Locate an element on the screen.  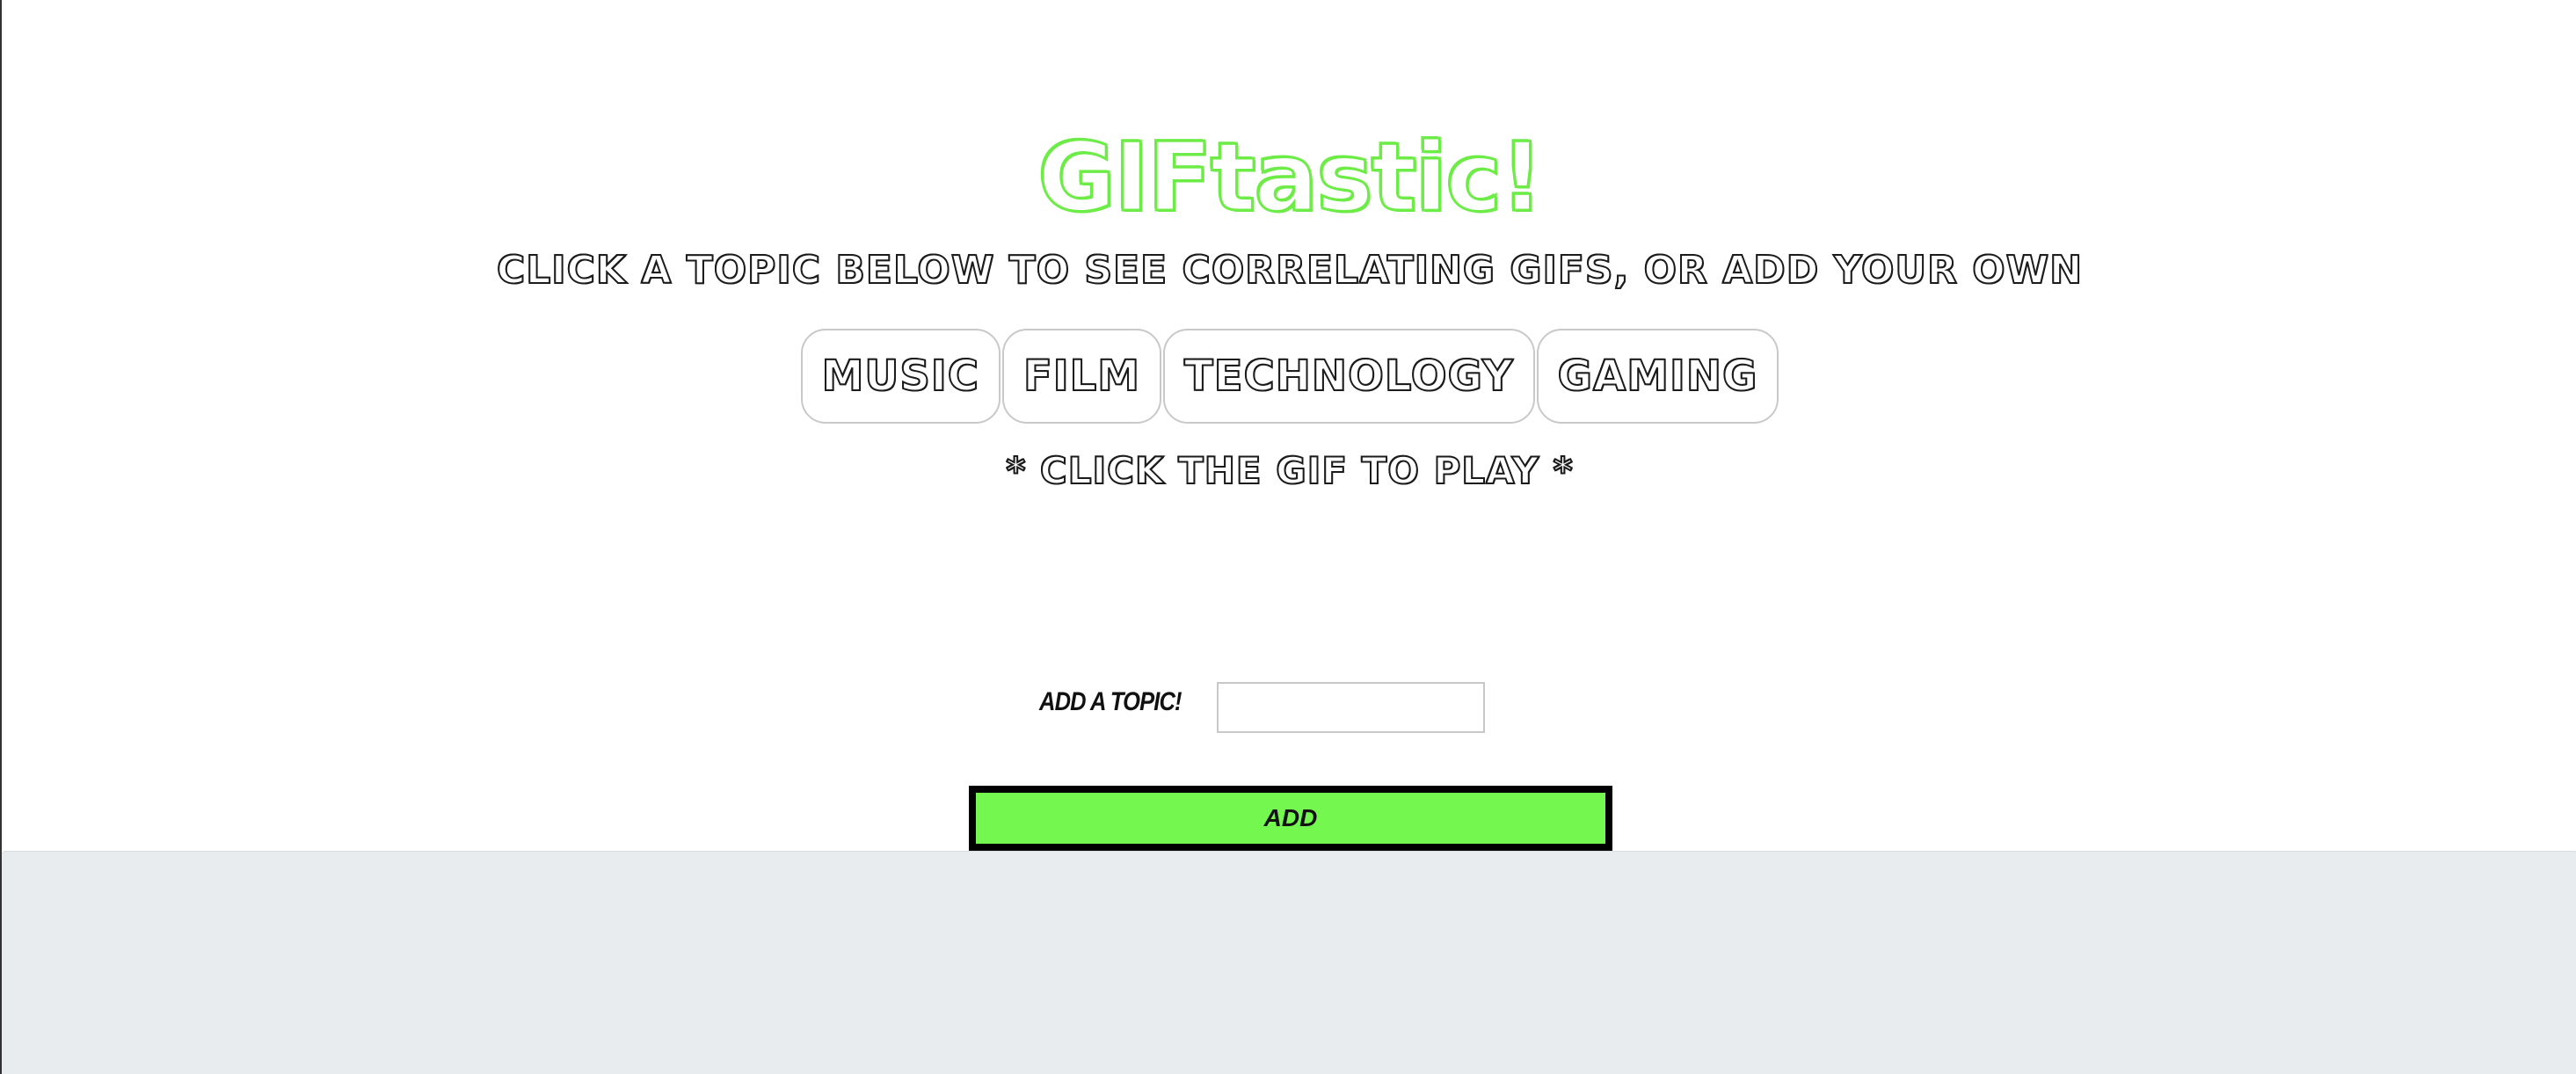
topic-button-music: Music is located at coordinates (900, 376).